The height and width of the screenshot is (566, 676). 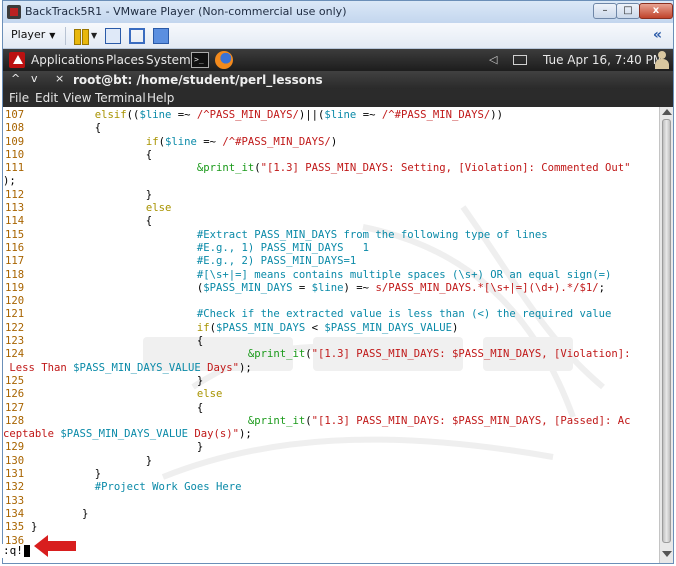 I want to click on line-number: 124, so click(x=15, y=354).